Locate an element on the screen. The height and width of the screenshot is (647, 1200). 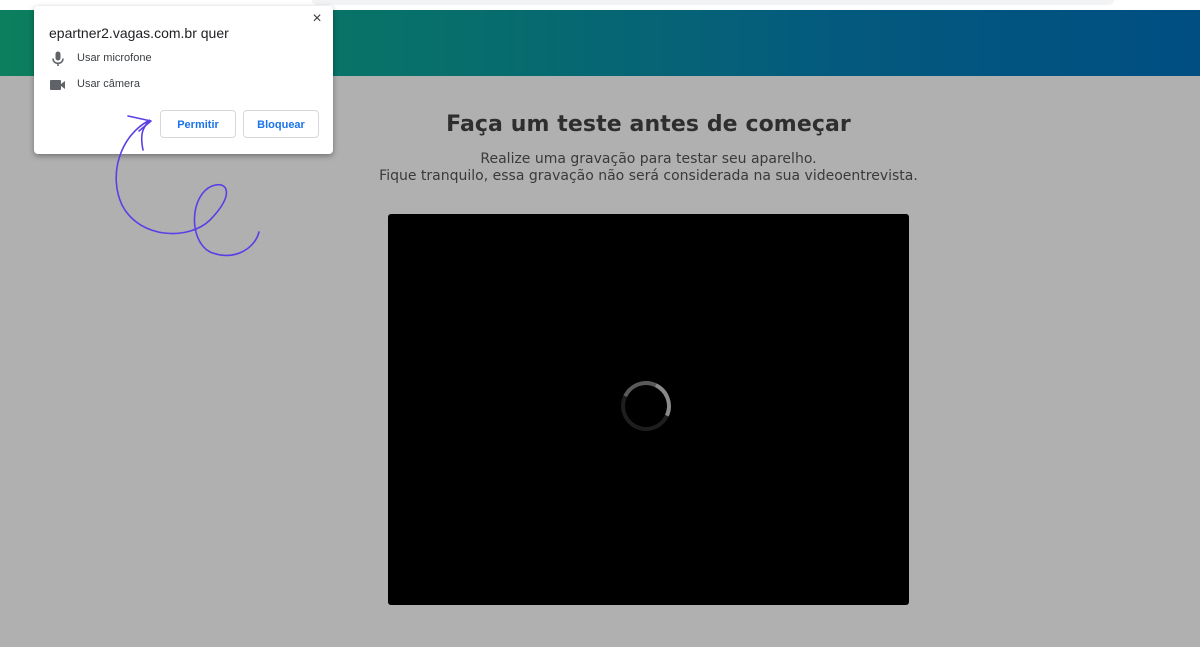
popup-title: epartner2.vagas.com.br quer is located at coordinates (139, 33).